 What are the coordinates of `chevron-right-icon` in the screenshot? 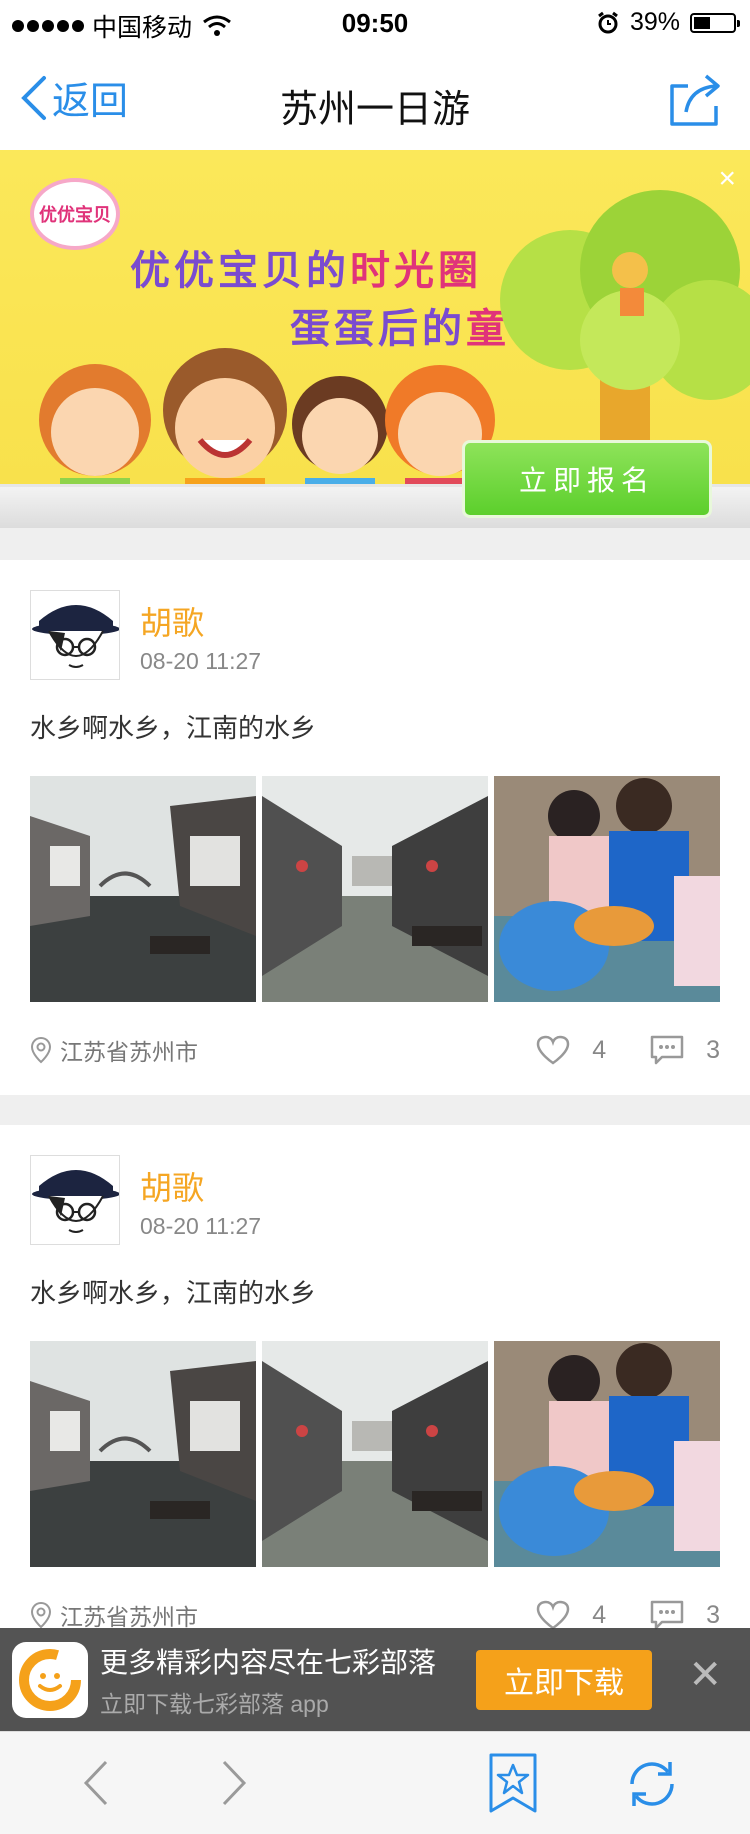 It's located at (234, 1783).